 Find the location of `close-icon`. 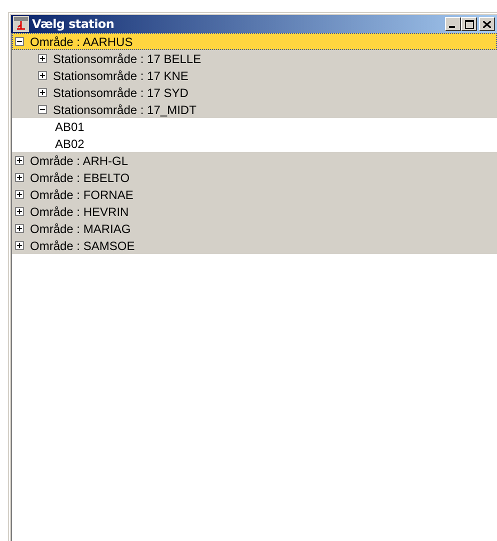

close-icon is located at coordinates (487, 24).